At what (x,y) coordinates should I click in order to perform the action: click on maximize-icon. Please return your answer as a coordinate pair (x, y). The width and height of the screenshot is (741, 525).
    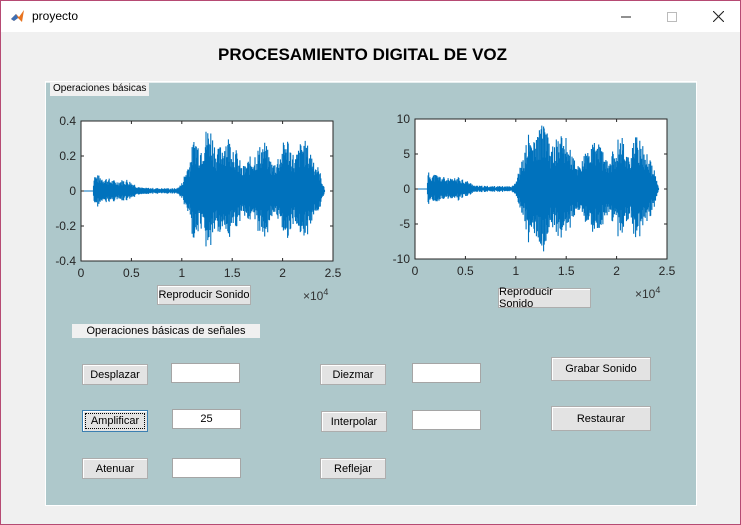
    Looking at the image, I should click on (672, 16).